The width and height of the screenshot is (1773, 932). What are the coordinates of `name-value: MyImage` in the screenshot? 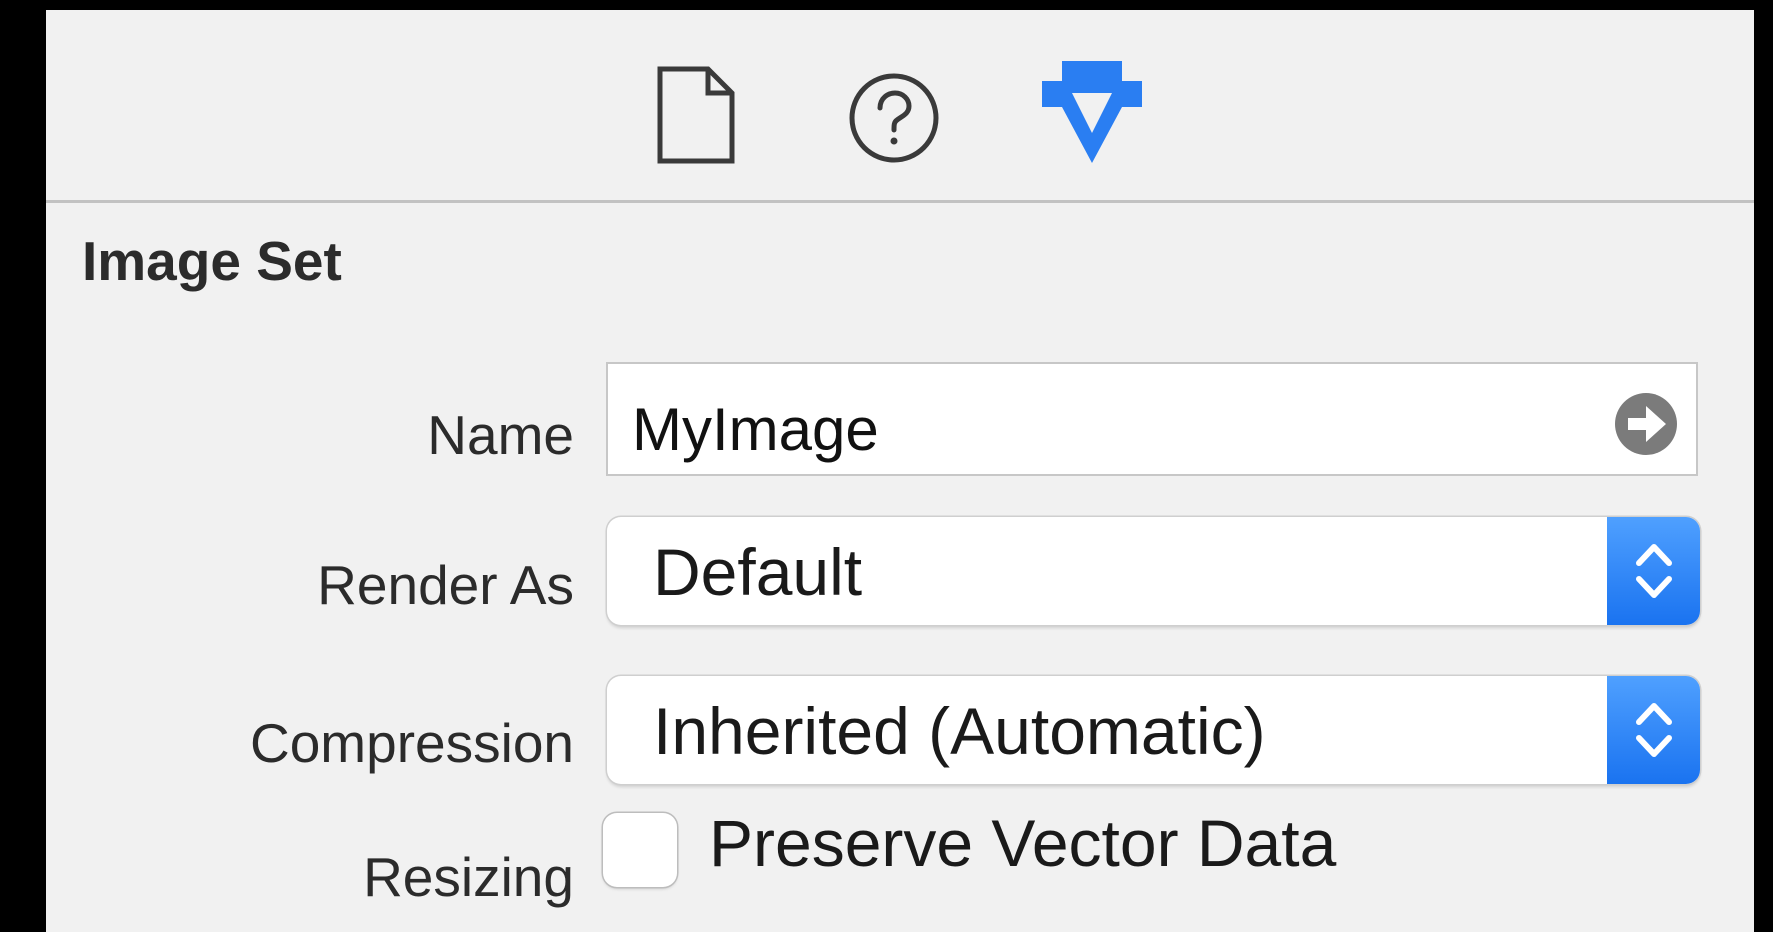 It's located at (755, 429).